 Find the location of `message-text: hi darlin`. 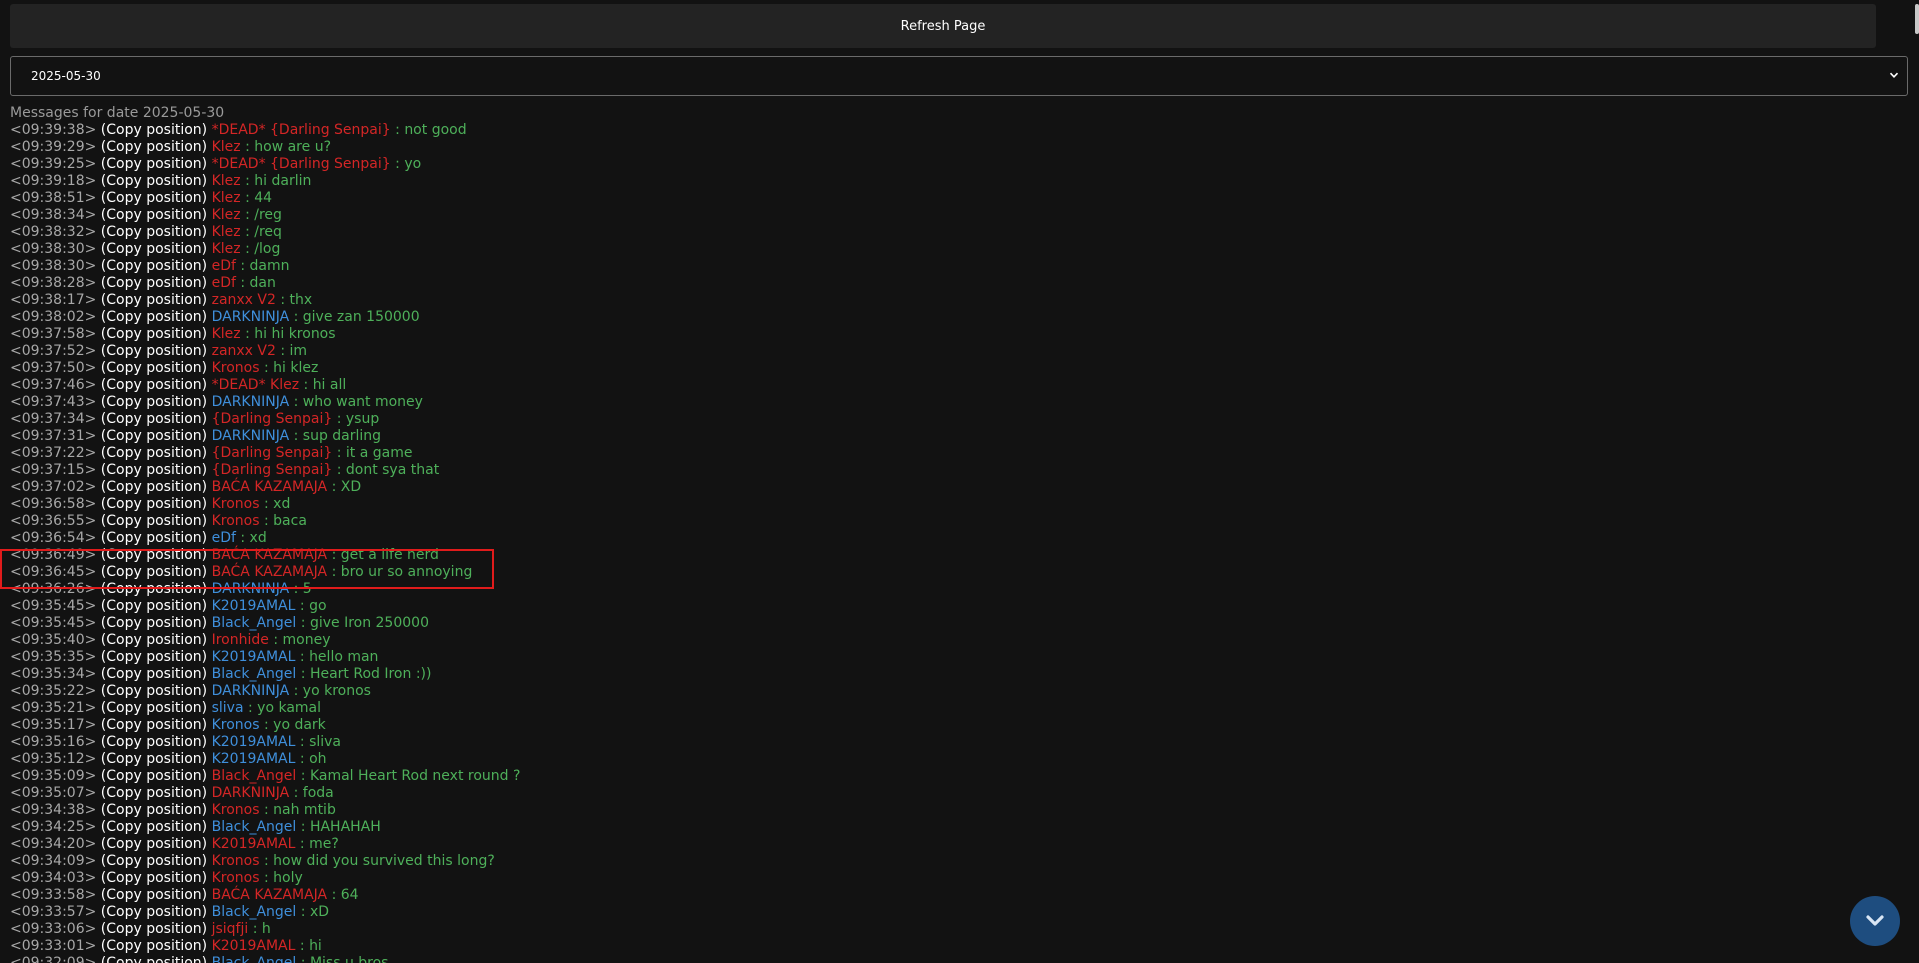

message-text: hi darlin is located at coordinates (283, 181).